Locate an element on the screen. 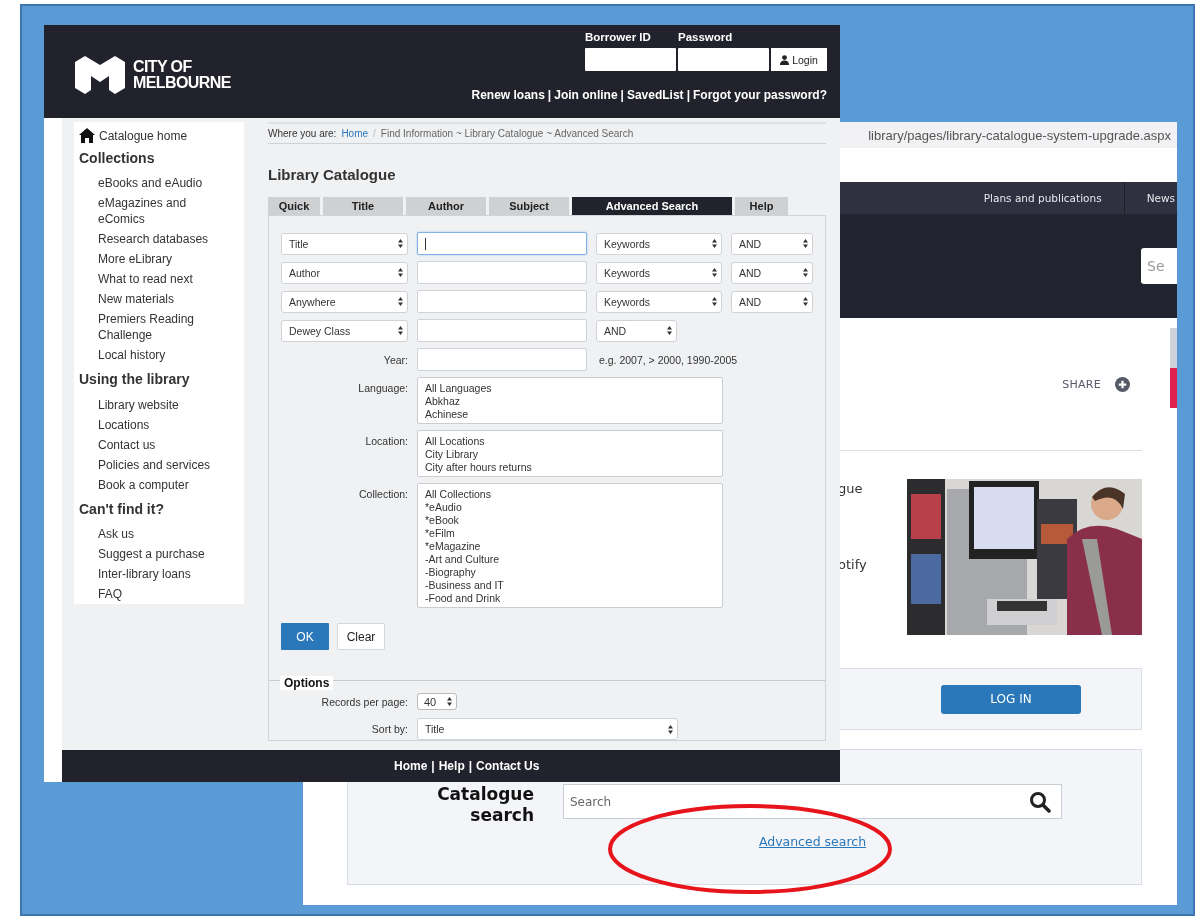  list-option: *eAudio is located at coordinates (443, 507).